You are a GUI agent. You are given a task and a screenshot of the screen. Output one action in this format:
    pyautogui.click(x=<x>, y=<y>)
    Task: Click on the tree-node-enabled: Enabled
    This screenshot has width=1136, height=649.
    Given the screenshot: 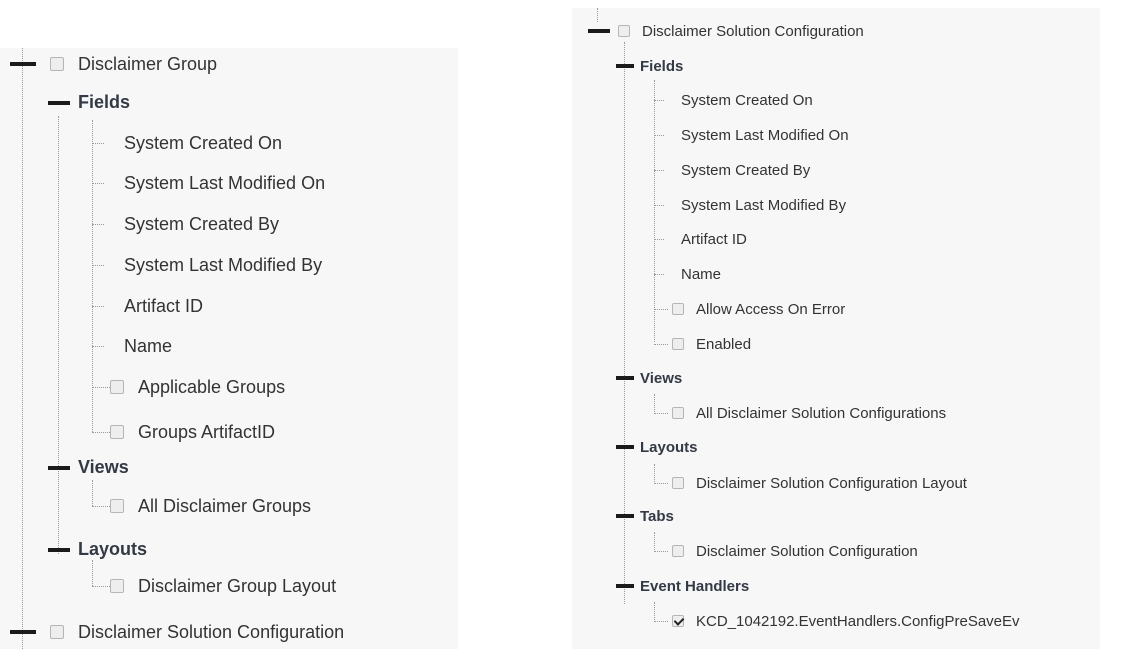 What is the action you would take?
    pyautogui.click(x=711, y=344)
    